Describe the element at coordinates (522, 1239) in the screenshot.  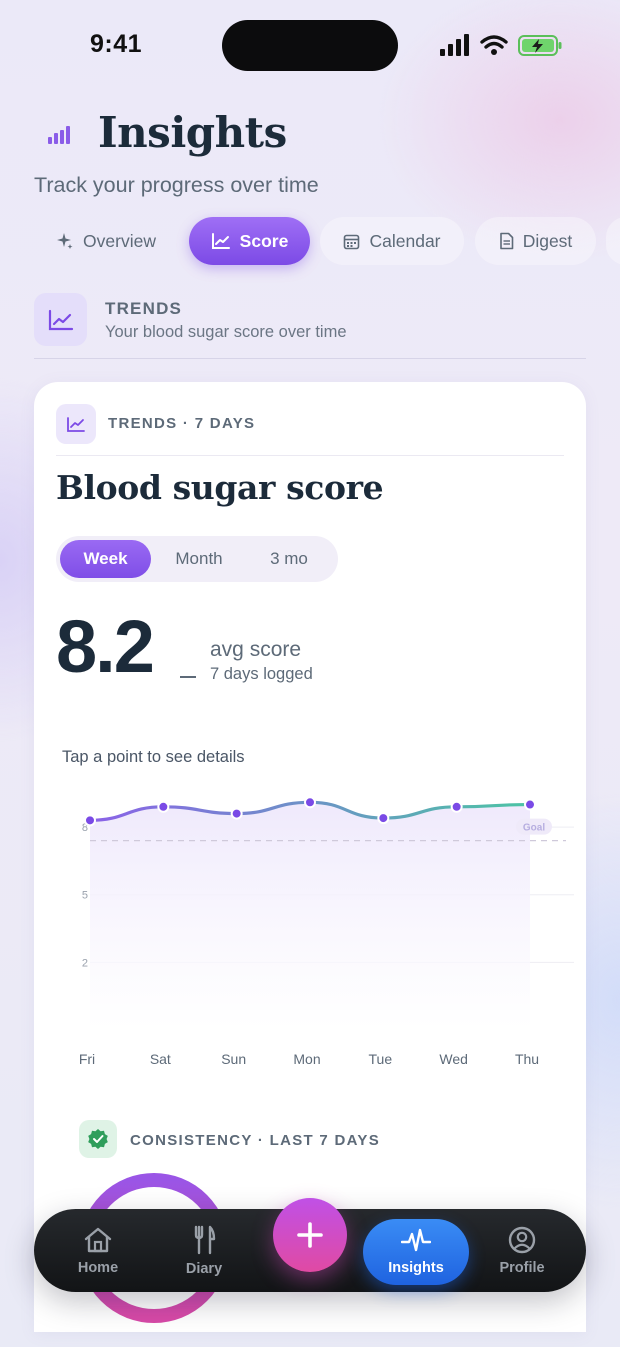
I see `profile-icon` at that location.